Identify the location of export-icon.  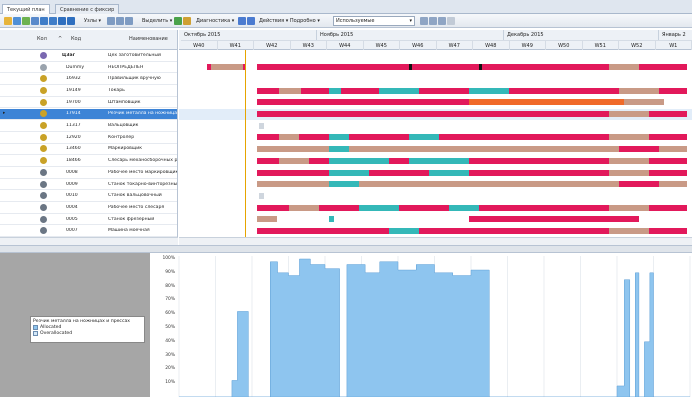
(442, 21).